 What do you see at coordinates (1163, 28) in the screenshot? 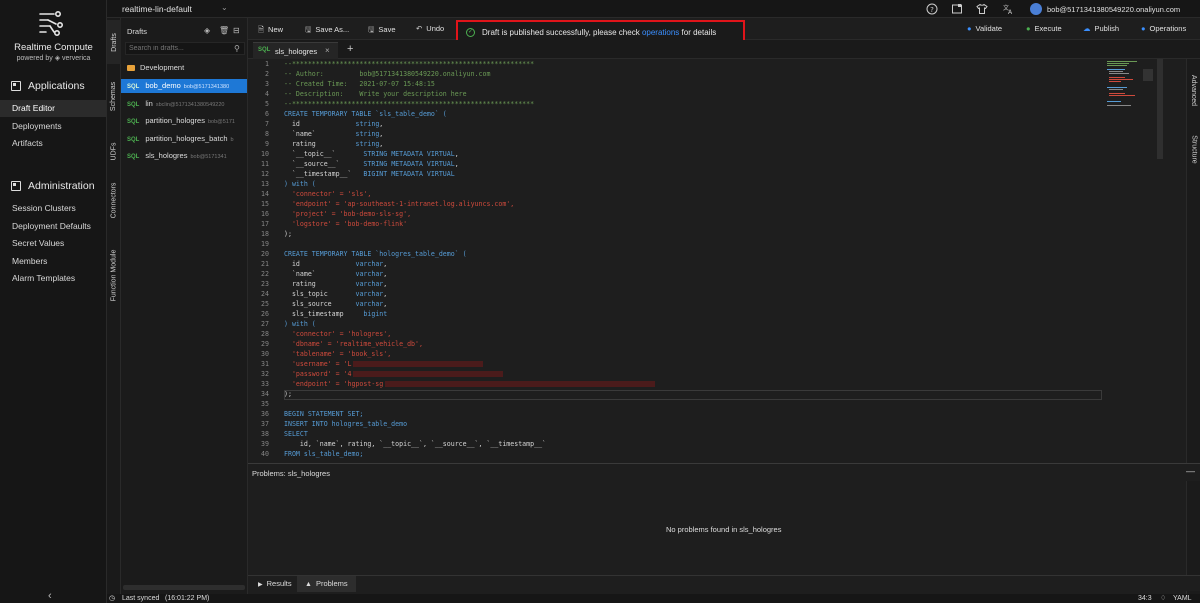
I see `operations-button: ● Operations` at bounding box center [1163, 28].